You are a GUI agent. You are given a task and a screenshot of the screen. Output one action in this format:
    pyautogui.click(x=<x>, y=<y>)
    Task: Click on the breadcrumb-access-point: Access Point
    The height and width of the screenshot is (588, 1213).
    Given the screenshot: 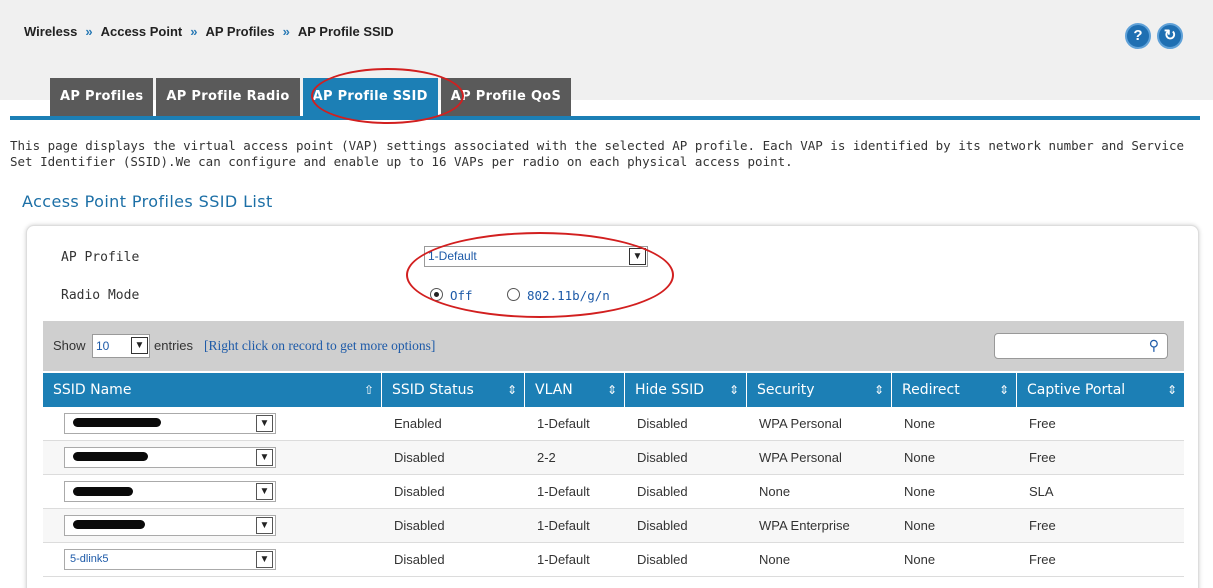 What is the action you would take?
    pyautogui.click(x=142, y=31)
    